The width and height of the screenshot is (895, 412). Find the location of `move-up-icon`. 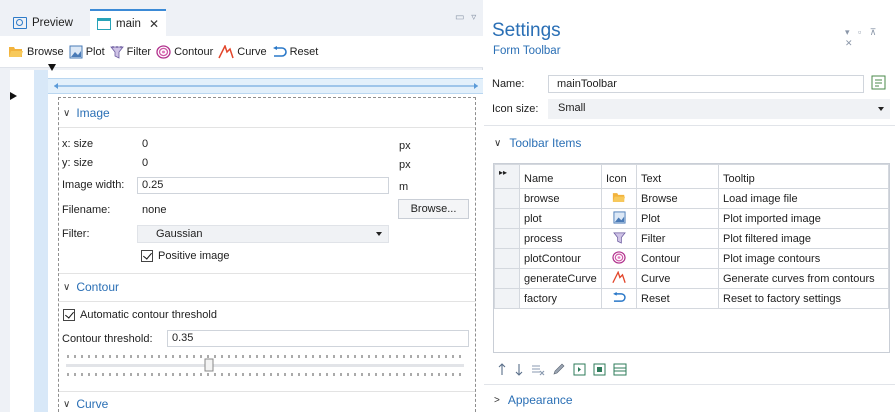

move-up-icon is located at coordinates (502, 369).